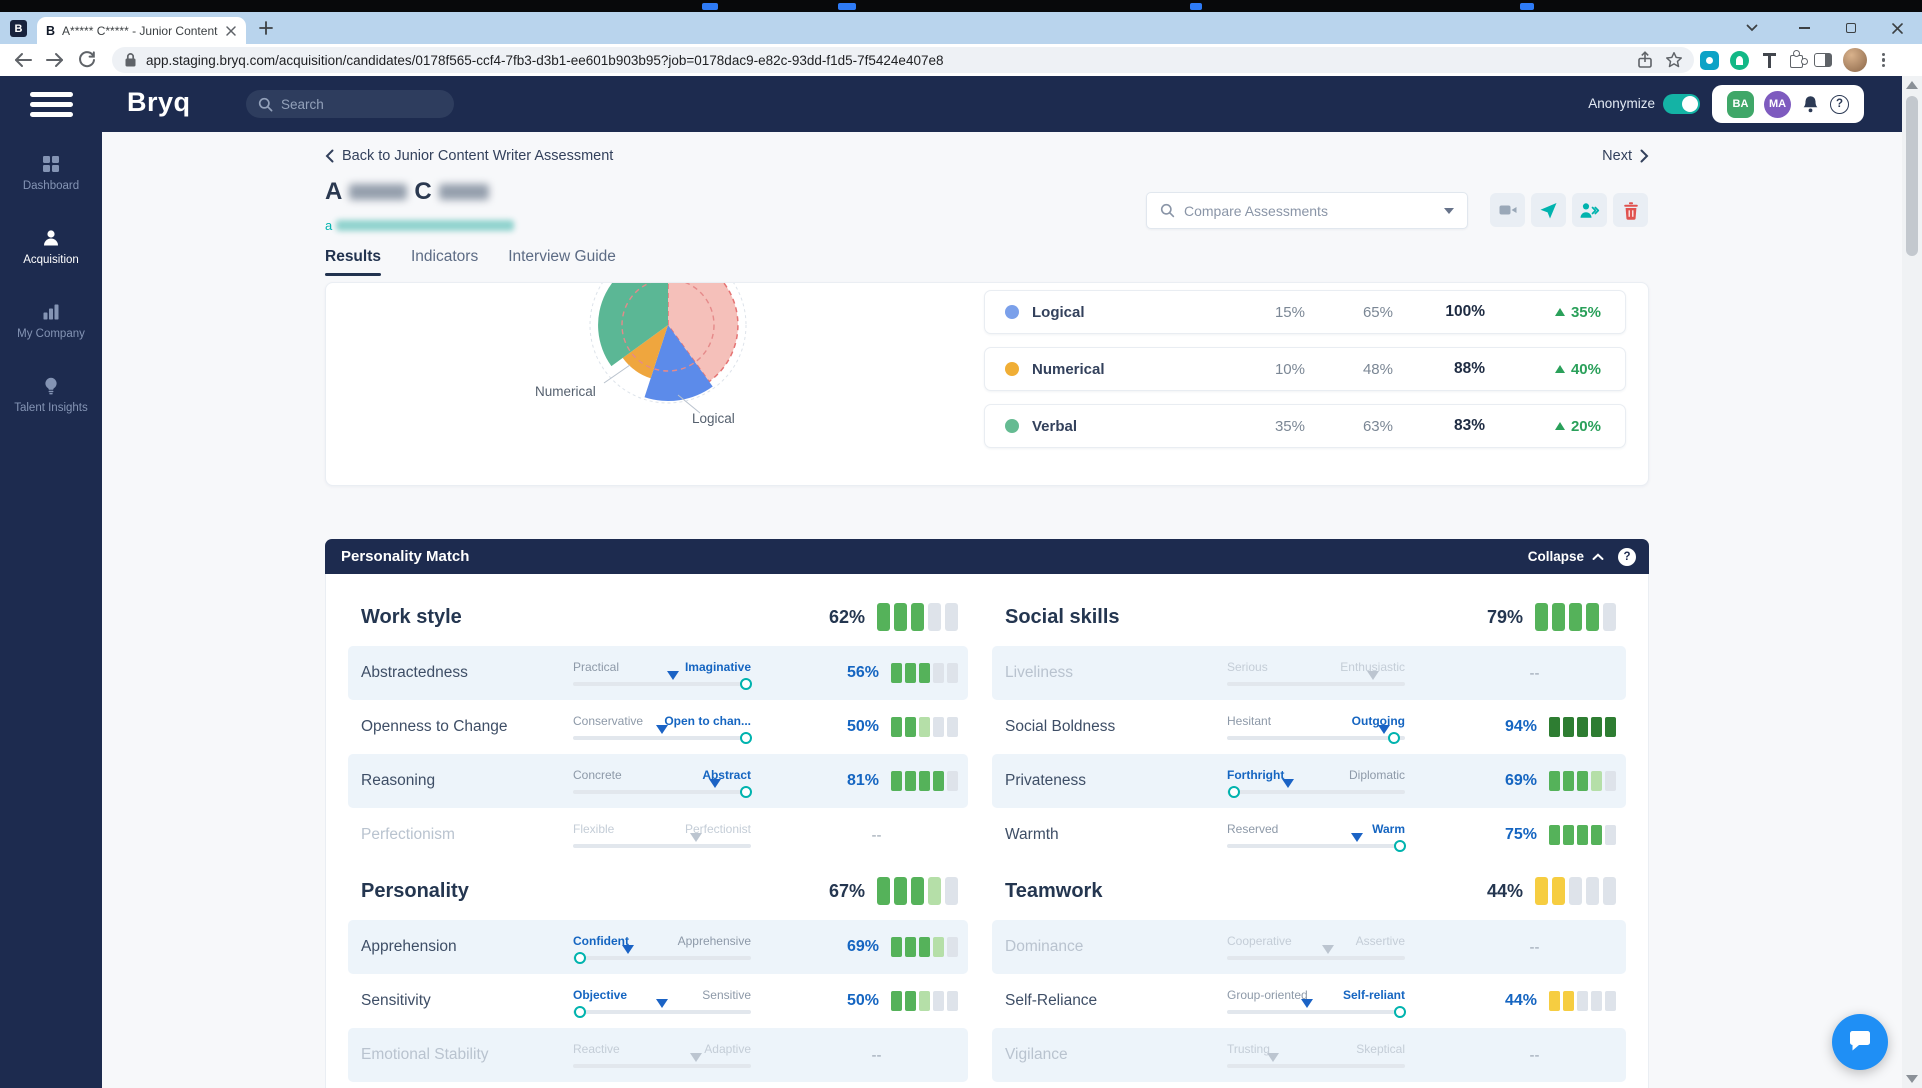 The image size is (1922, 1088). What do you see at coordinates (1912, 176) in the screenshot?
I see `scrollbar-thumb` at bounding box center [1912, 176].